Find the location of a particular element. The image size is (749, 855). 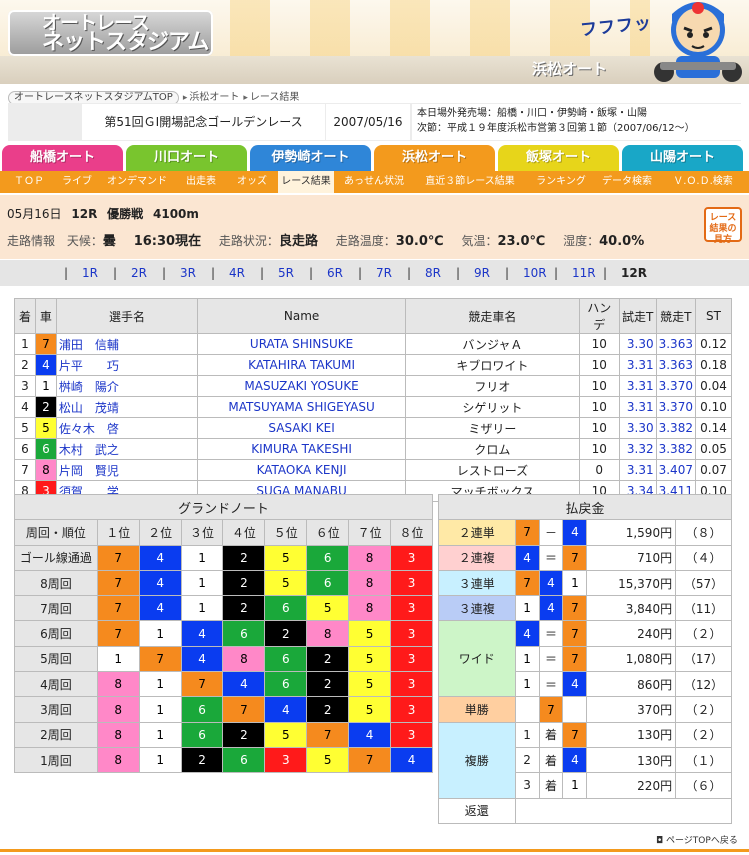

grand-note-row: 6周回 7 1 4 6 2 8 5 3 is located at coordinates (223, 633).